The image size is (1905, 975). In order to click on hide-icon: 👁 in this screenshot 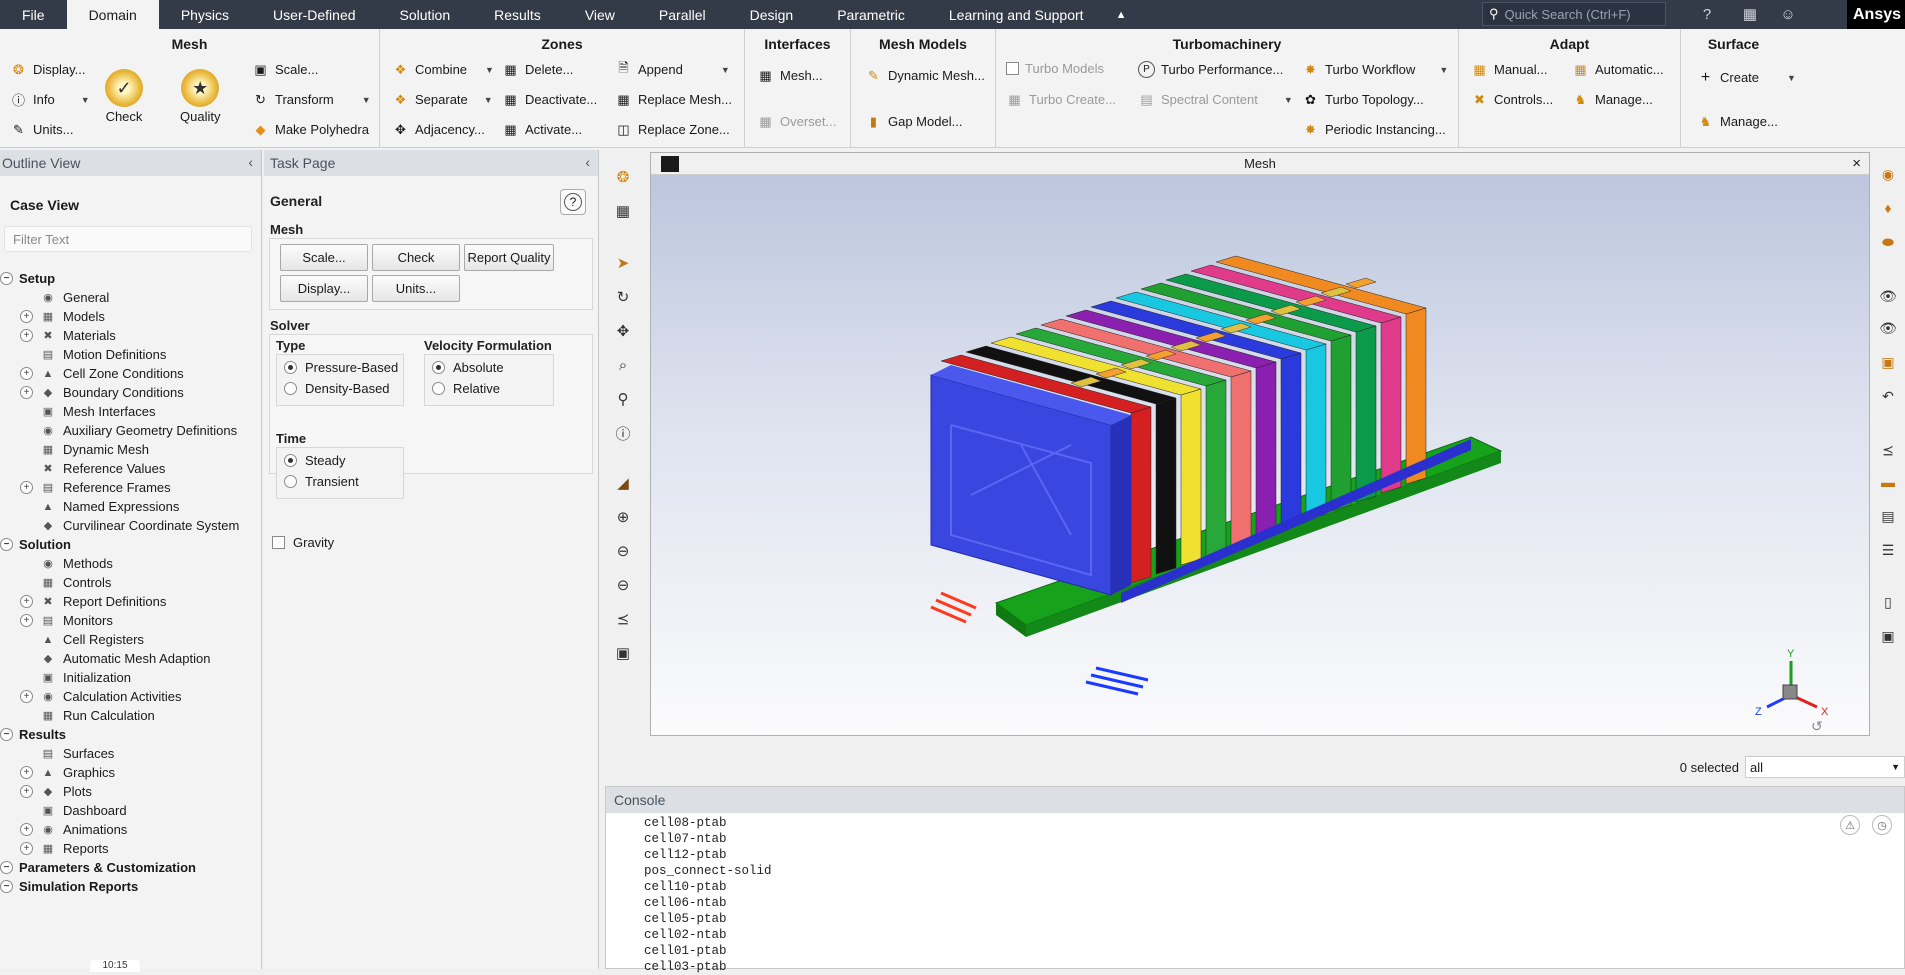, I will do `click(1888, 328)`.